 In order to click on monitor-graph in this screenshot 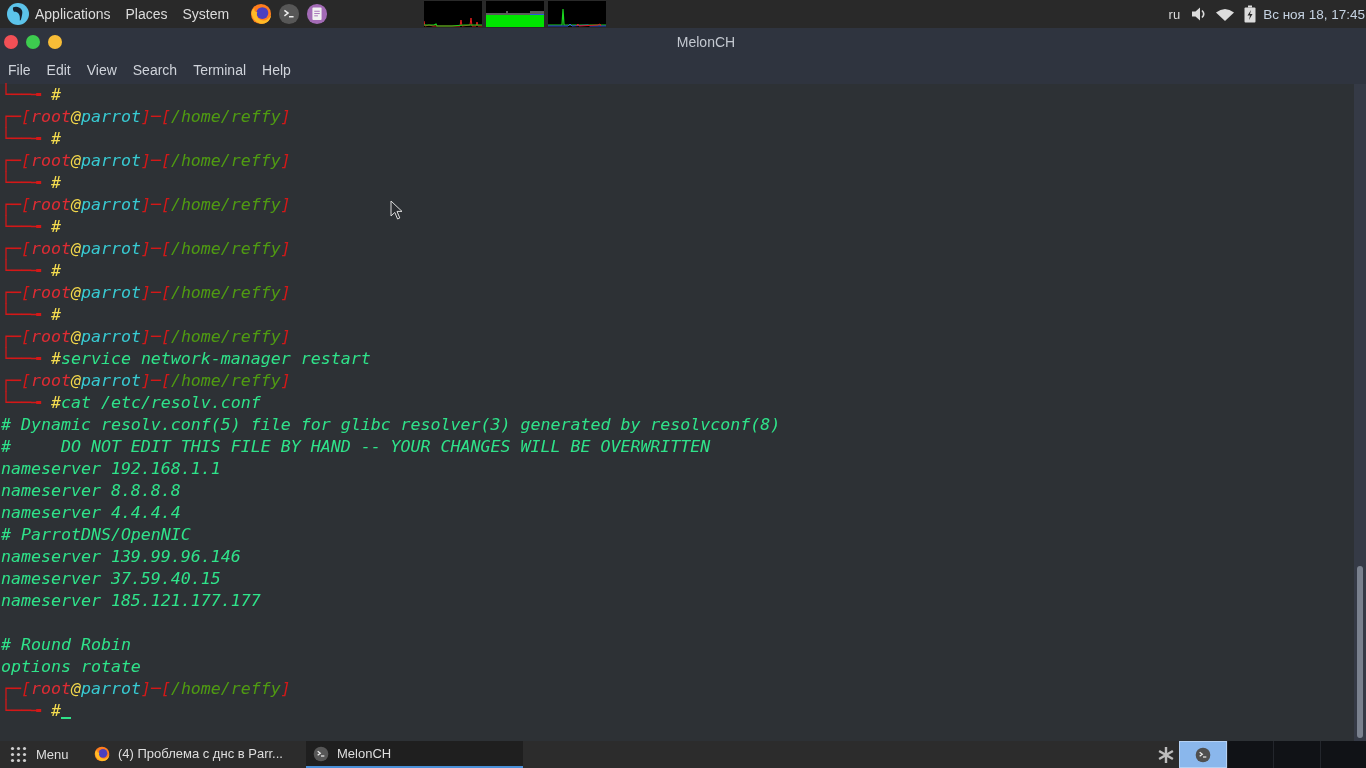, I will do `click(515, 14)`.